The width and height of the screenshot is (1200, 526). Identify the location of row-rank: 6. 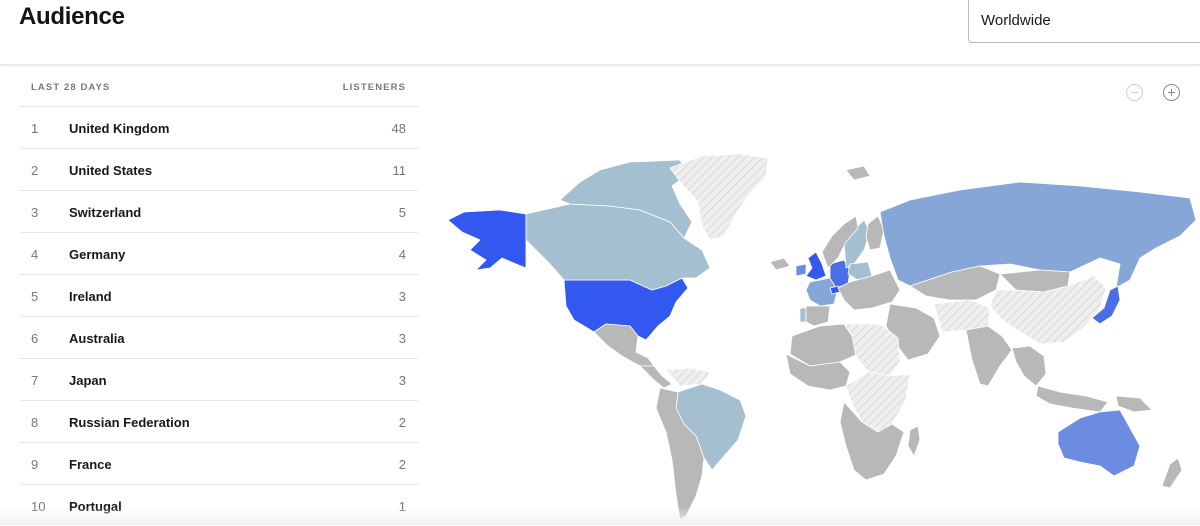
(35, 338).